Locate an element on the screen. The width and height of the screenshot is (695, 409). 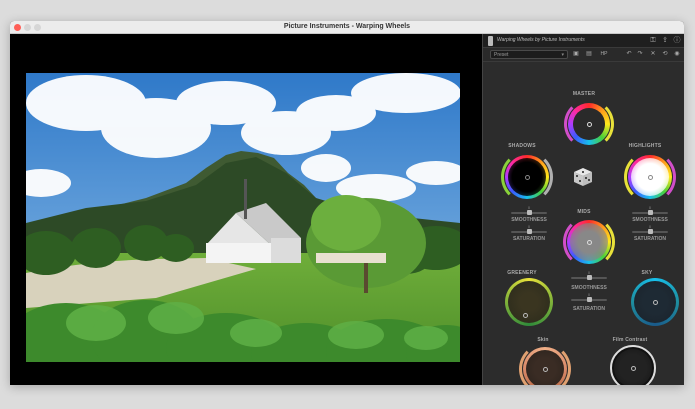
title-bar: Picture Instruments - Warping Wheels is located at coordinates (347, 27).